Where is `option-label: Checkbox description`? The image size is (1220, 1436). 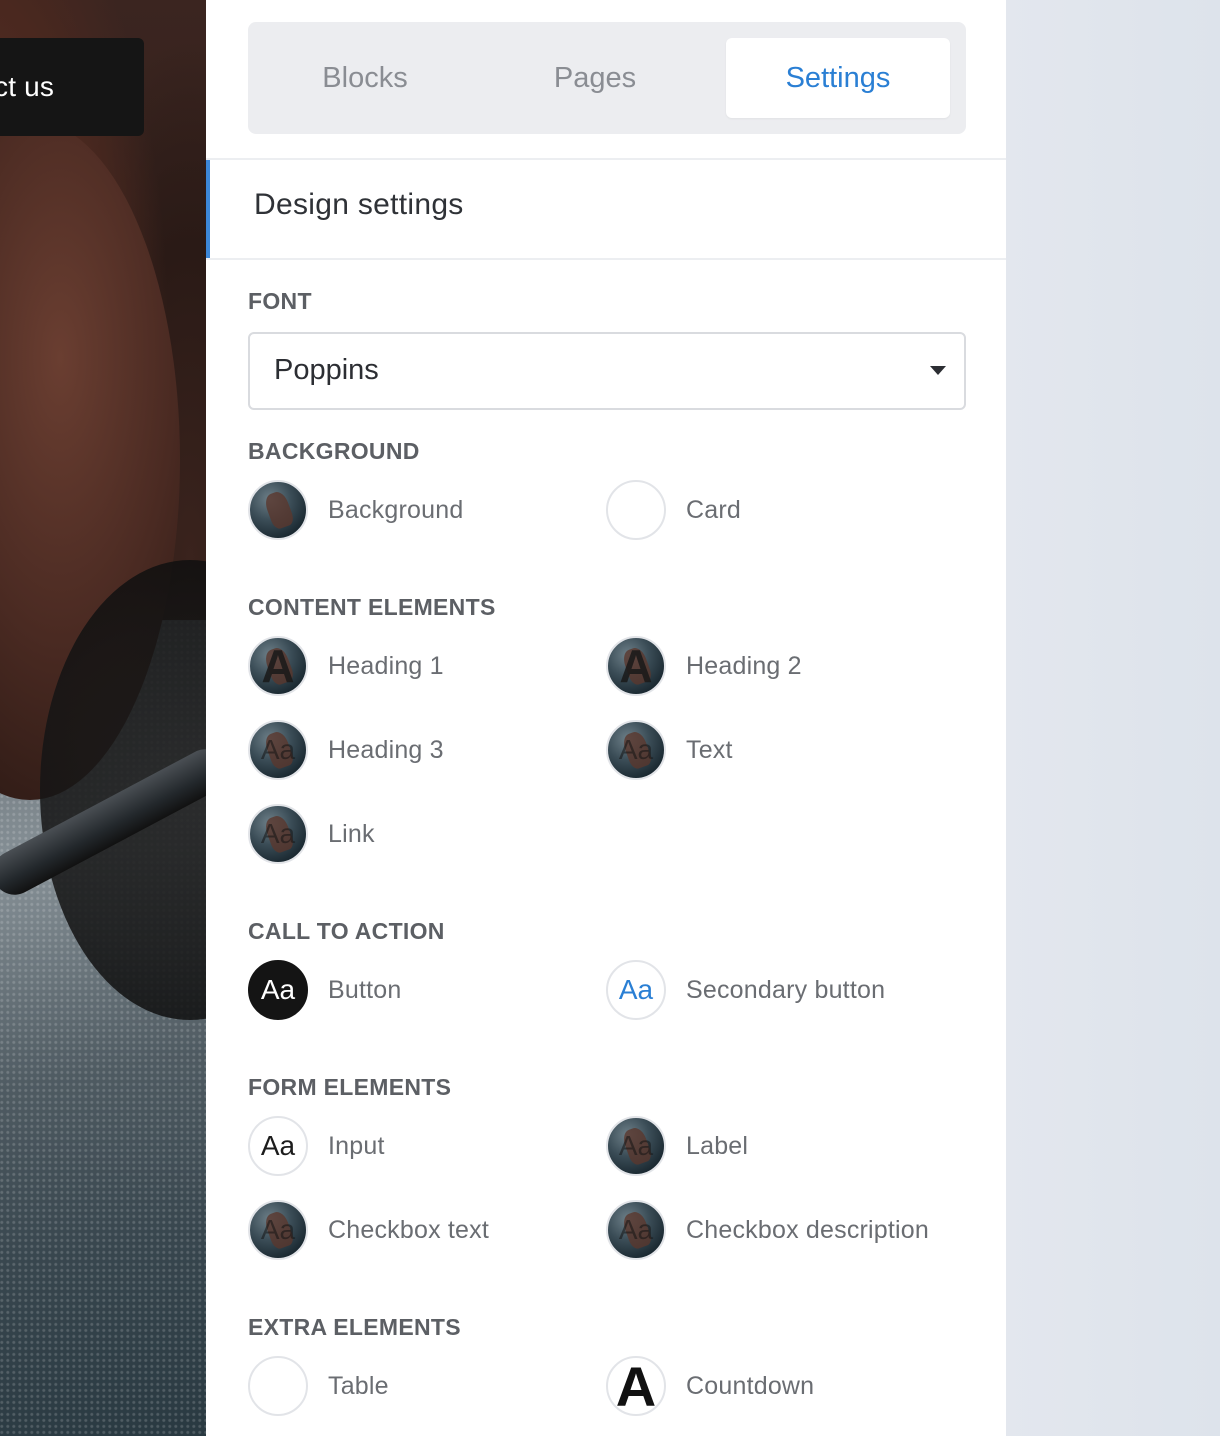 option-label: Checkbox description is located at coordinates (808, 1229).